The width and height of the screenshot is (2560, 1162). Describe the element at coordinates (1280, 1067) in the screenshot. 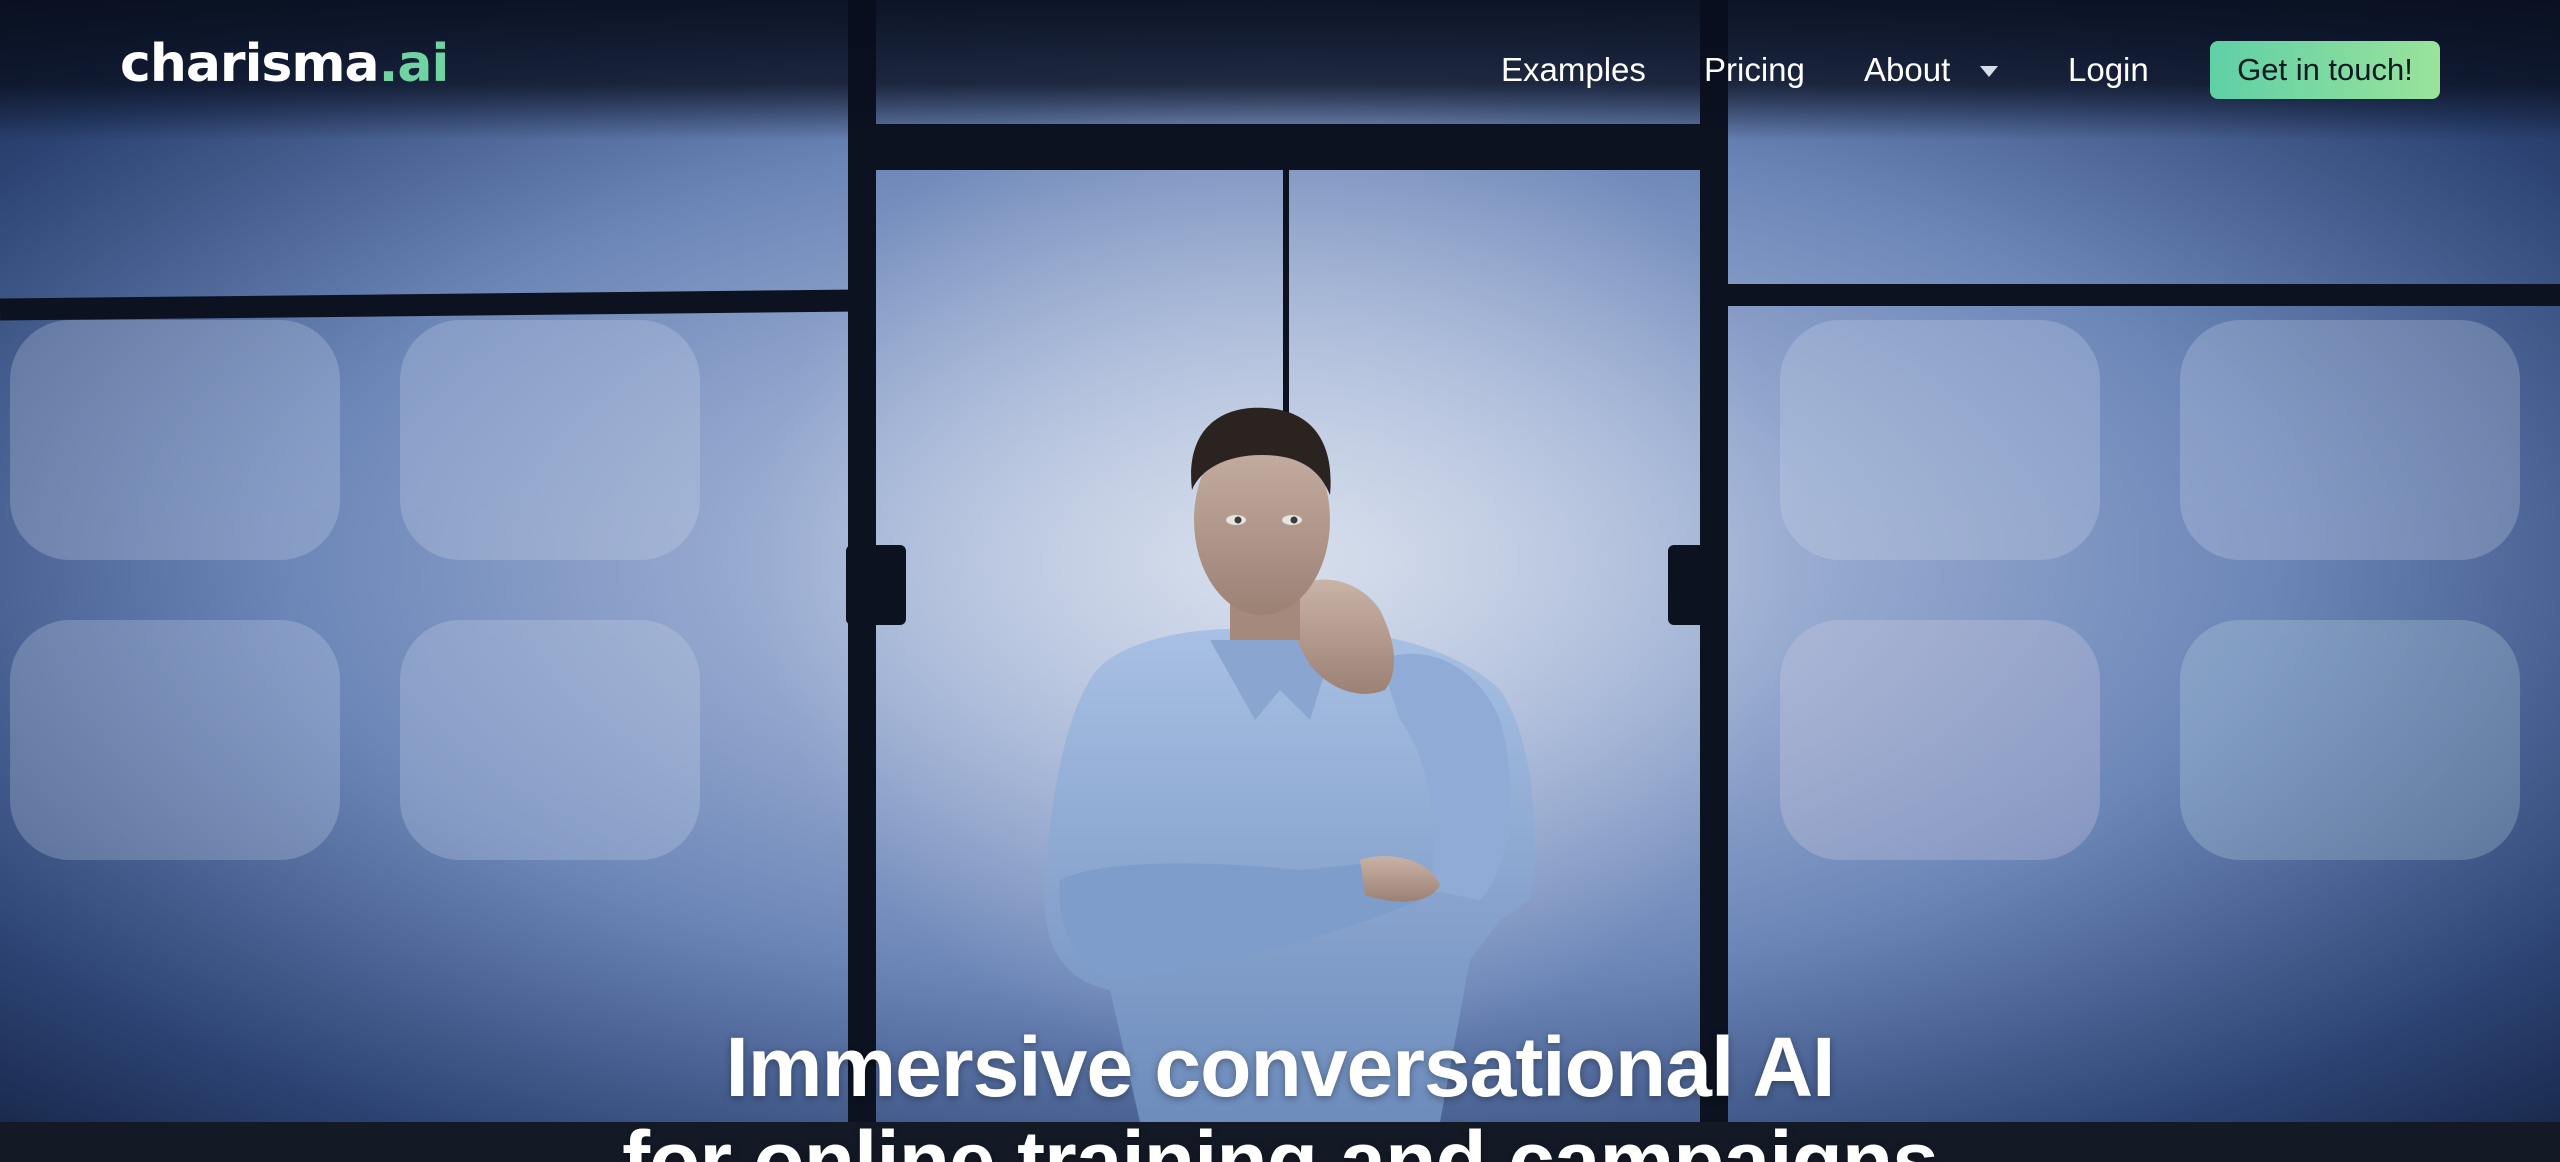

I see `hero-headline-line1: Immersive conversational AI` at that location.